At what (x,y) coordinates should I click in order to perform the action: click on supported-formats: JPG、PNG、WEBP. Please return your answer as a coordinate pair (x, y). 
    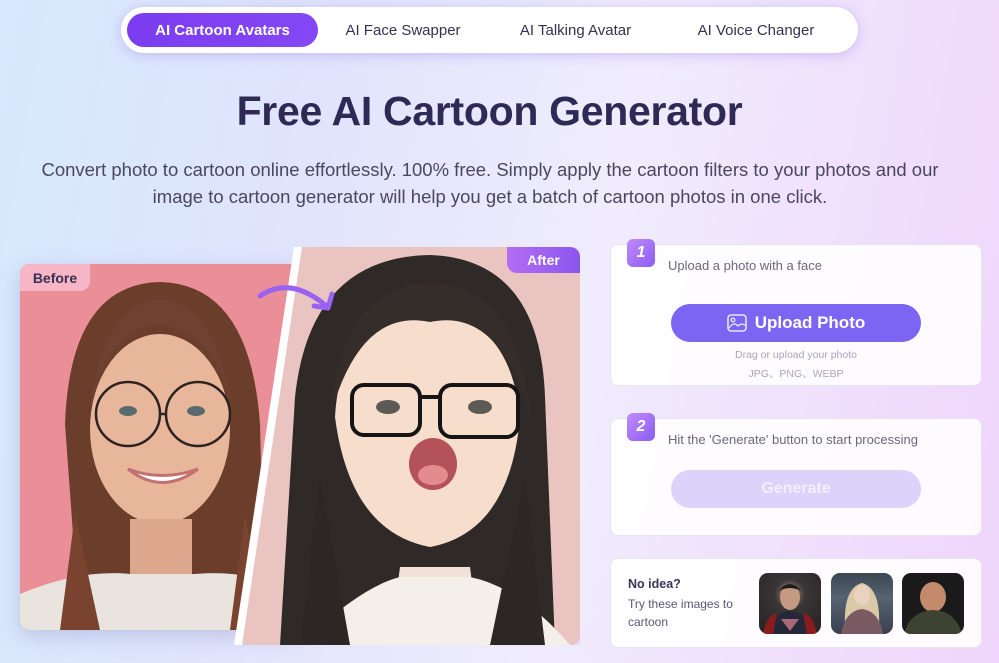
    Looking at the image, I should click on (796, 374).